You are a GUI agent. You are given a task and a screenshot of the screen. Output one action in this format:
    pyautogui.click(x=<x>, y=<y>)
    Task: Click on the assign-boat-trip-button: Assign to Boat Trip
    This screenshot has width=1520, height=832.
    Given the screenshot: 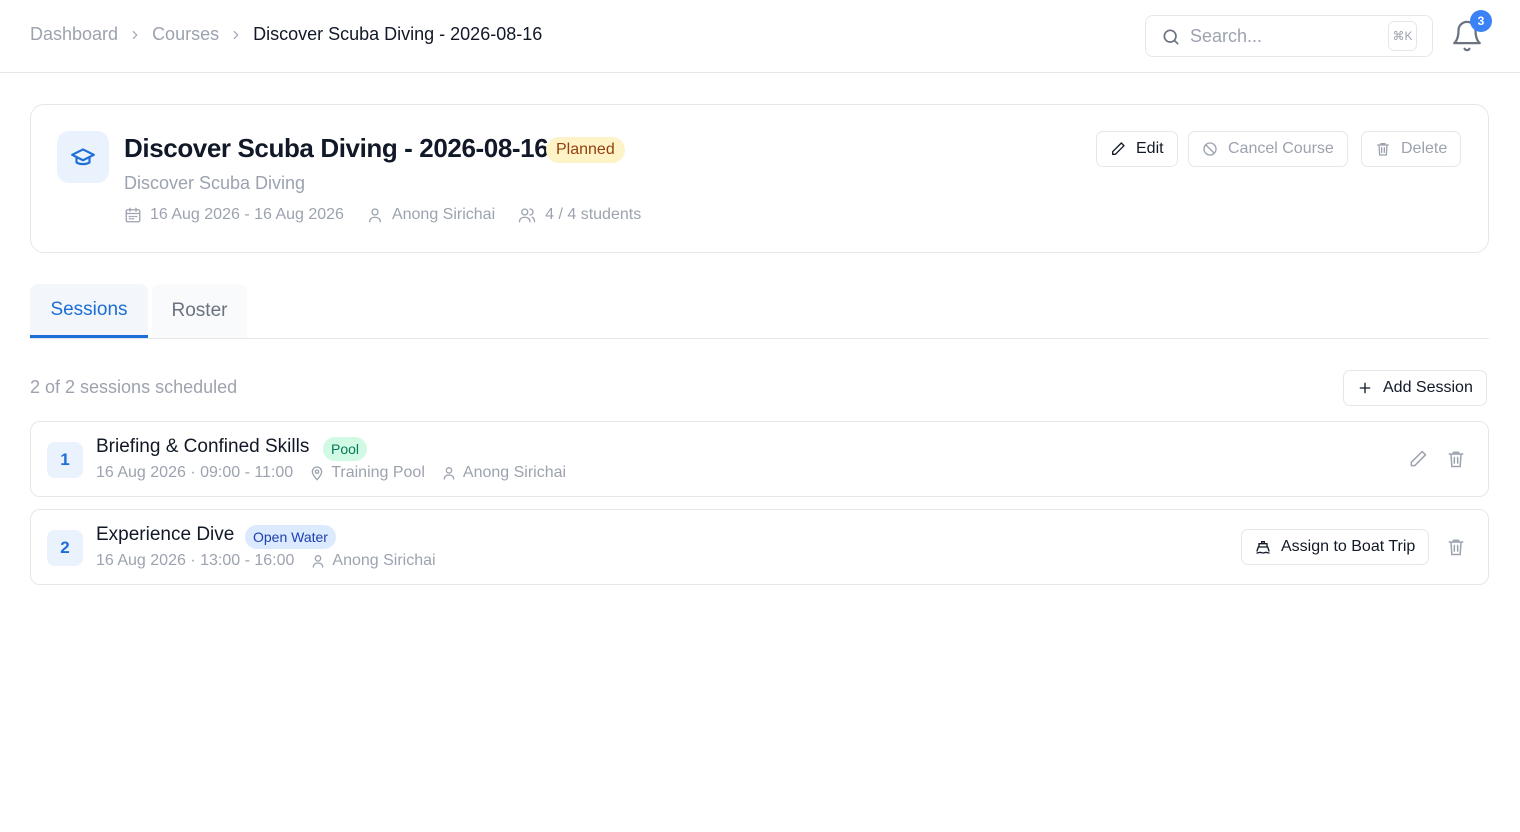 What is the action you would take?
    pyautogui.click(x=1335, y=547)
    